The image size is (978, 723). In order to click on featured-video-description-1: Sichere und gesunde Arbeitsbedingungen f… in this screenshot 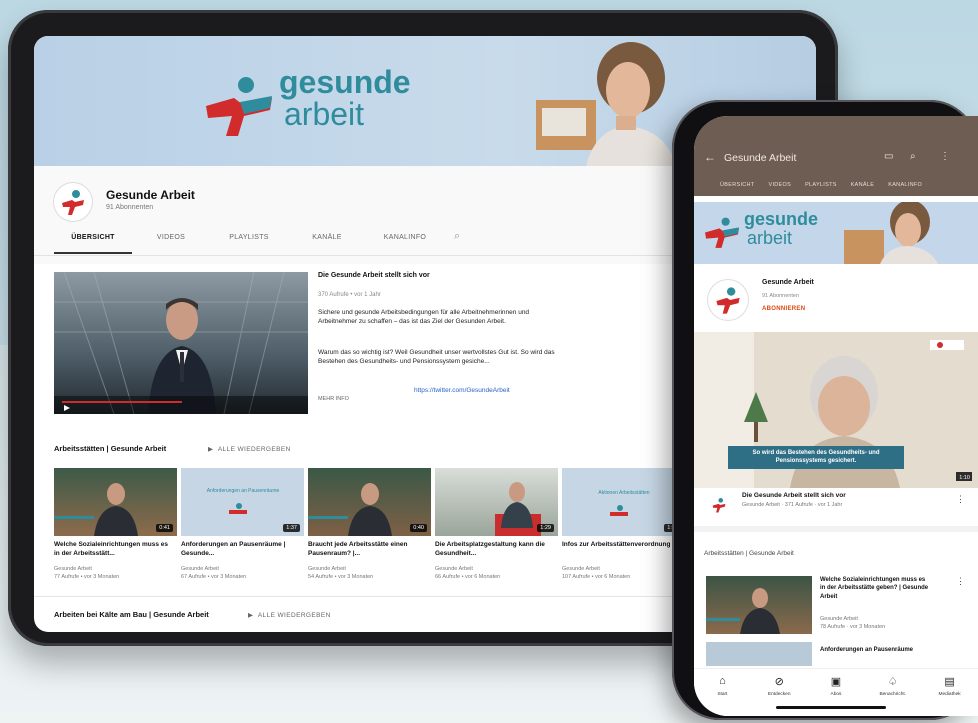, I will do `click(424, 317)`.